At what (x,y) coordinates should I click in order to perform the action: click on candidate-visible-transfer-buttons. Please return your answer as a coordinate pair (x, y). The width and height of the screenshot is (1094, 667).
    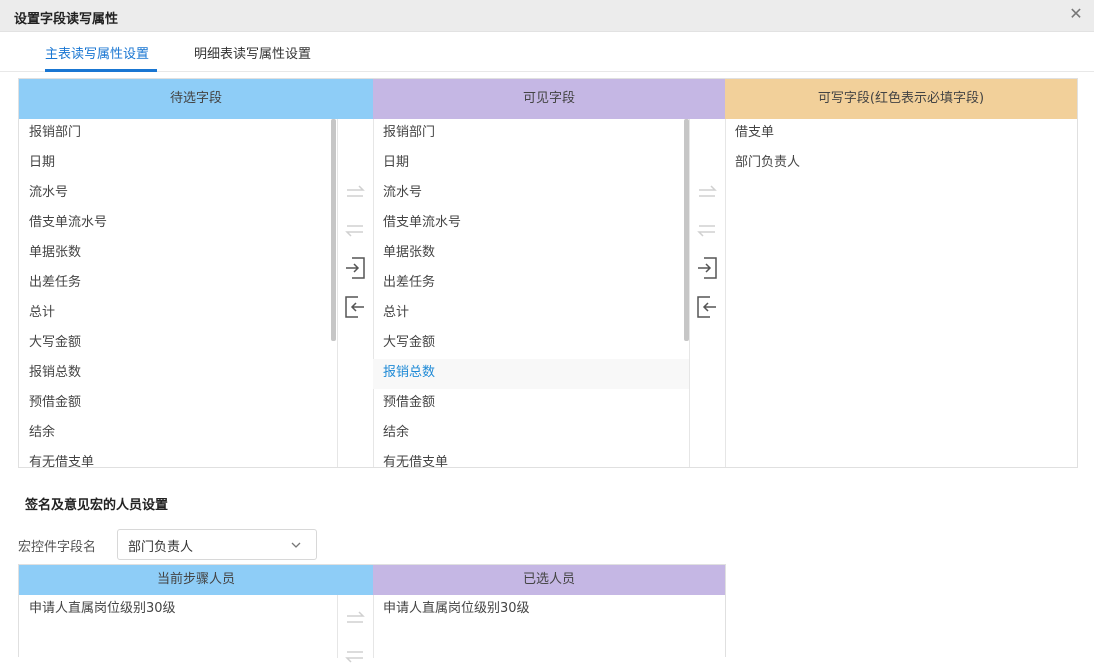
    Looking at the image, I should click on (355, 293).